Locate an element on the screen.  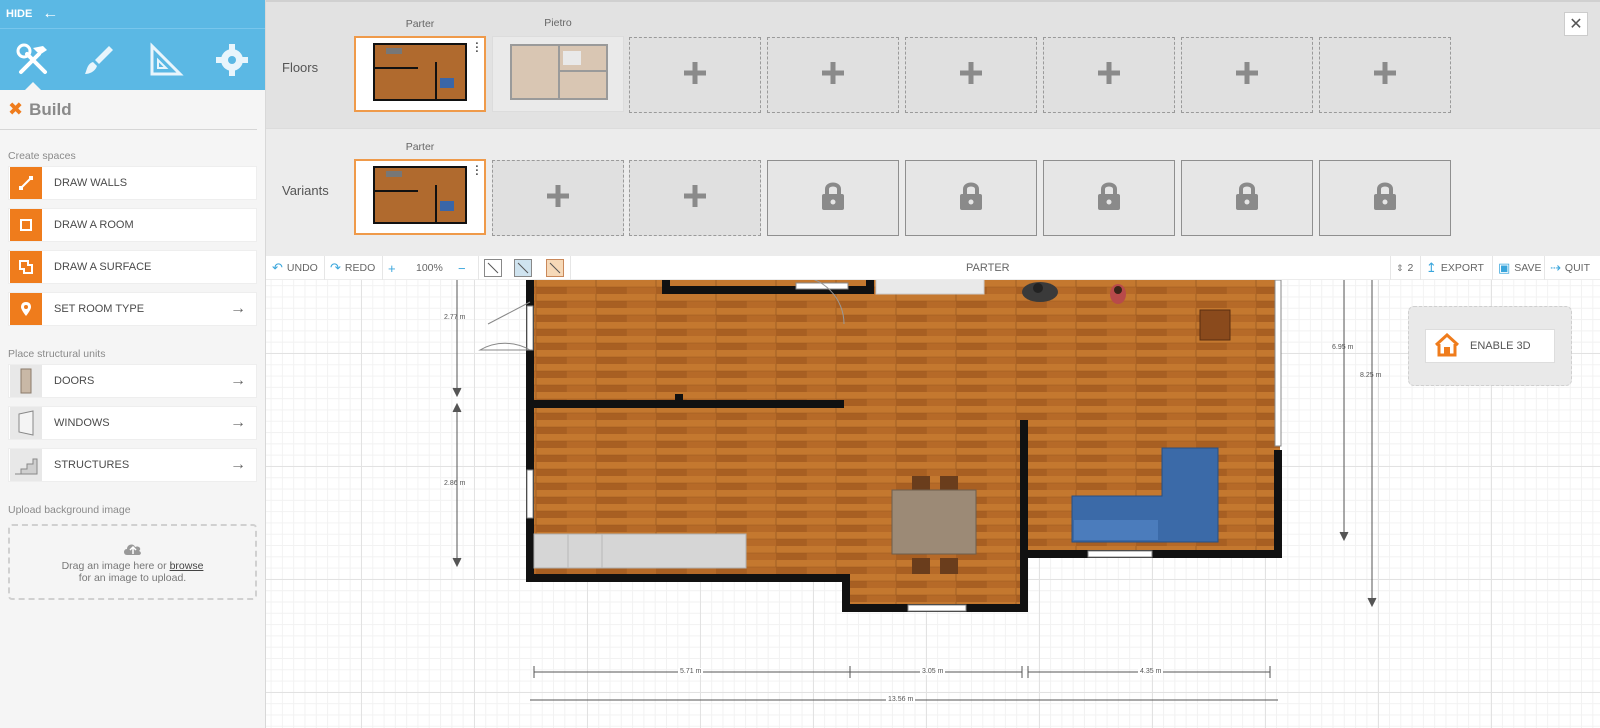
floors-row: Floors Parter · · · Pietro is located at coordinates (933, 66).